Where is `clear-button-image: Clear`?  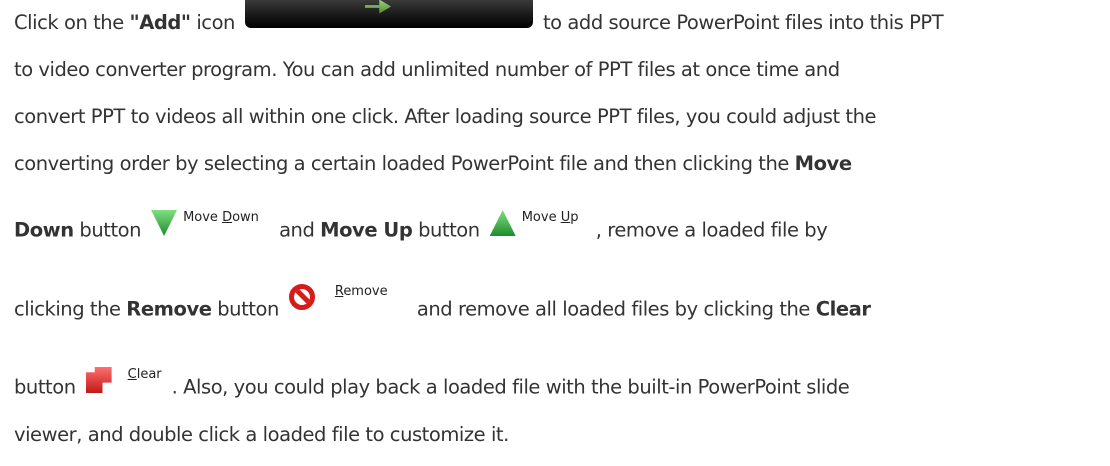 clear-button-image: Clear is located at coordinates (123, 380).